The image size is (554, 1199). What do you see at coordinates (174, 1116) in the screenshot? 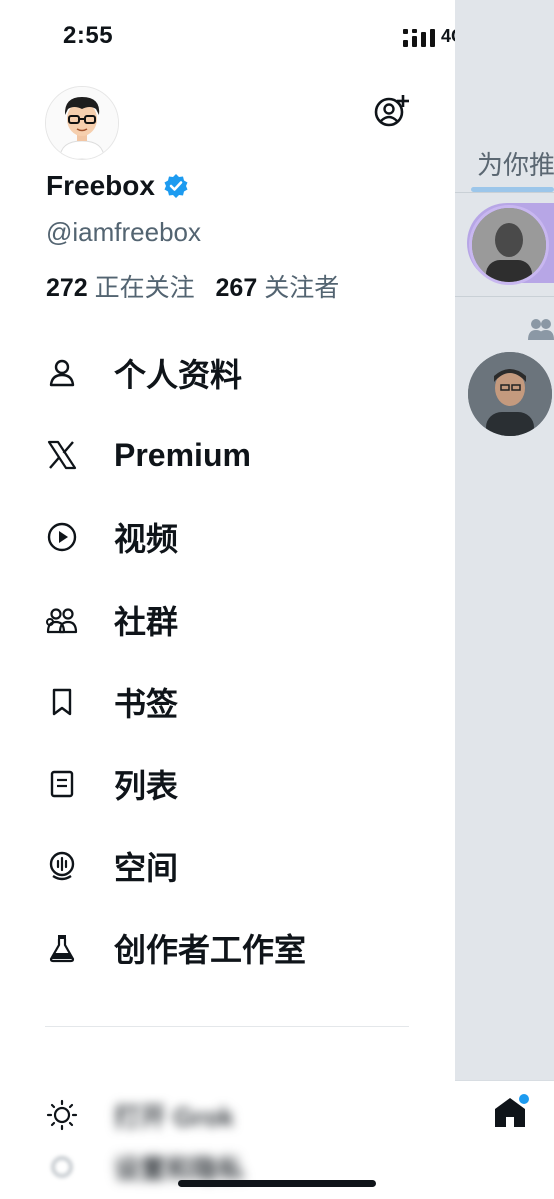
I see `menu-label: 打开 Grok` at bounding box center [174, 1116].